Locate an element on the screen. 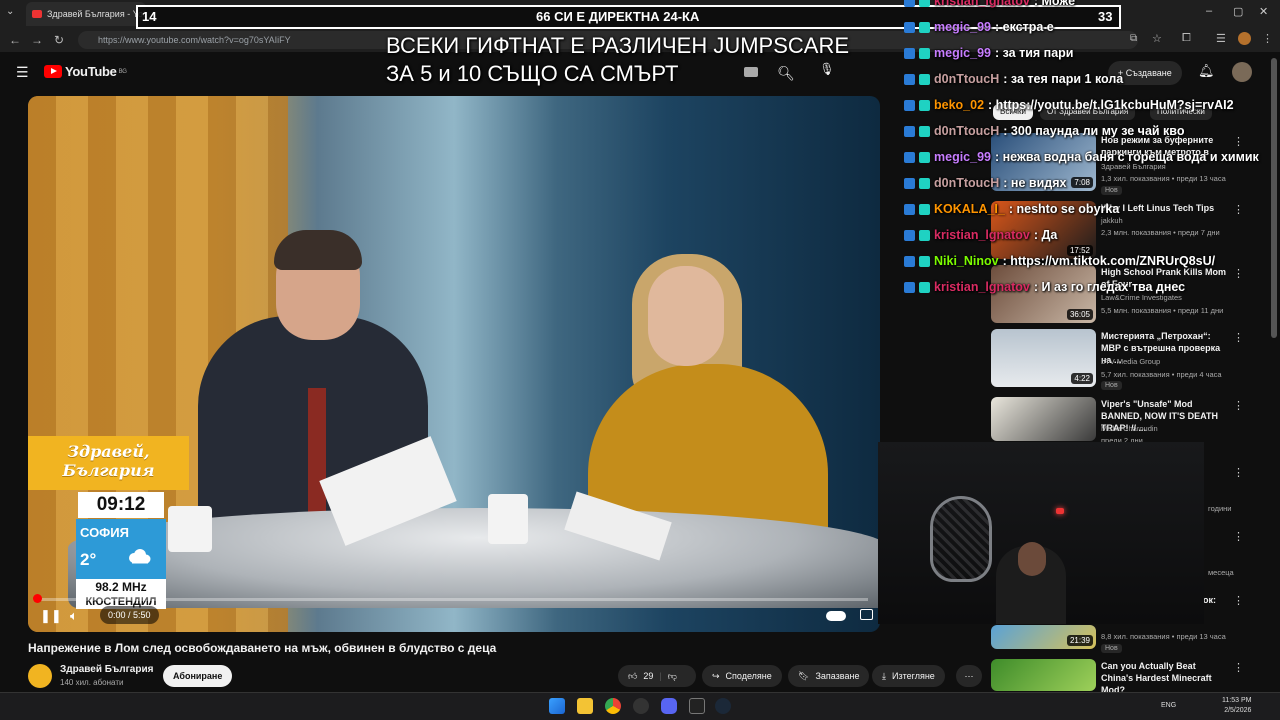  menu-icon: ☰ is located at coordinates (1221, 38).